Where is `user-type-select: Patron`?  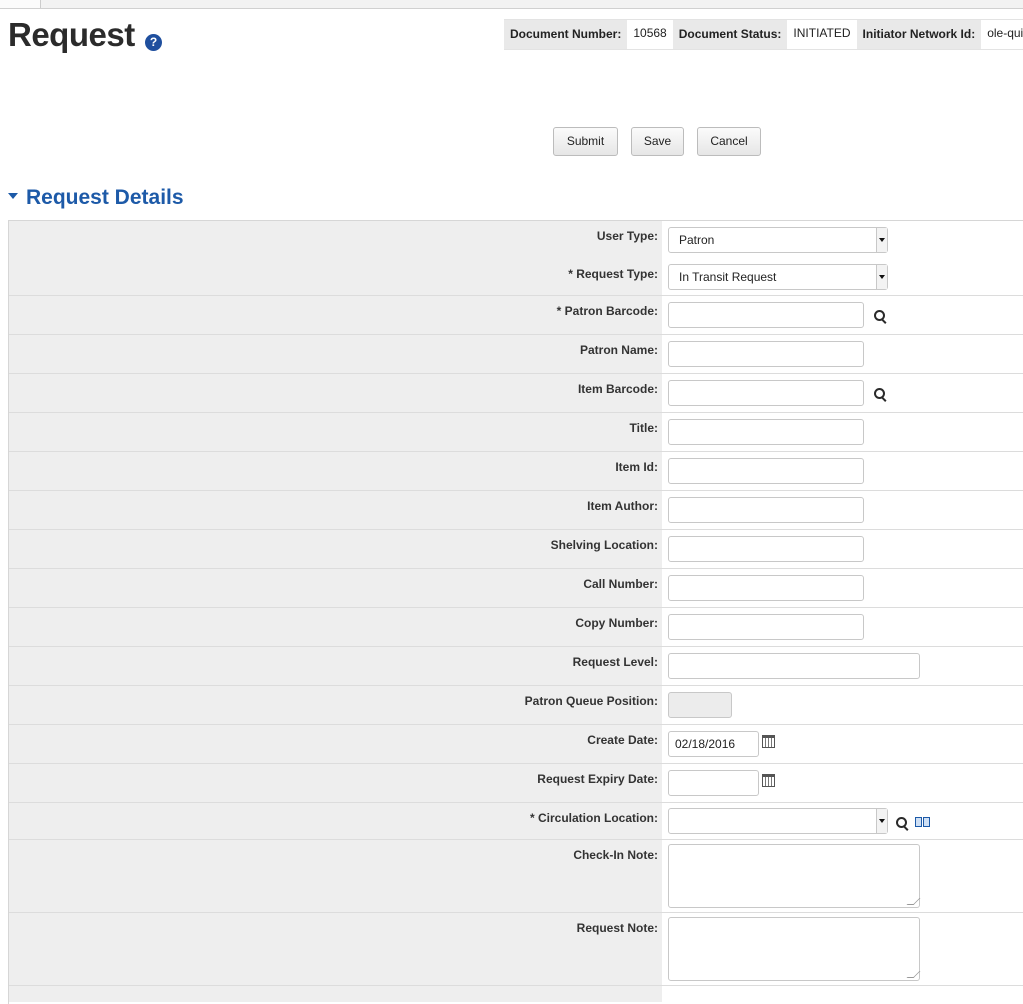 user-type-select: Patron is located at coordinates (778, 240).